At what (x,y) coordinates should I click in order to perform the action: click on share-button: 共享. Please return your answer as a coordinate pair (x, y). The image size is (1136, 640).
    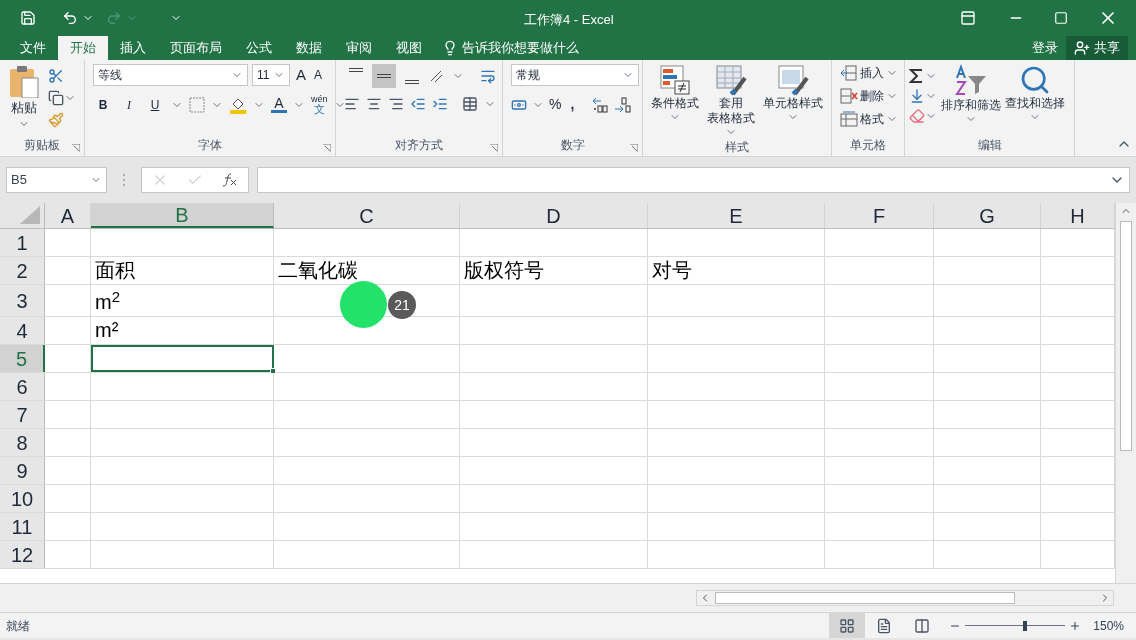
    Looking at the image, I should click on (1097, 48).